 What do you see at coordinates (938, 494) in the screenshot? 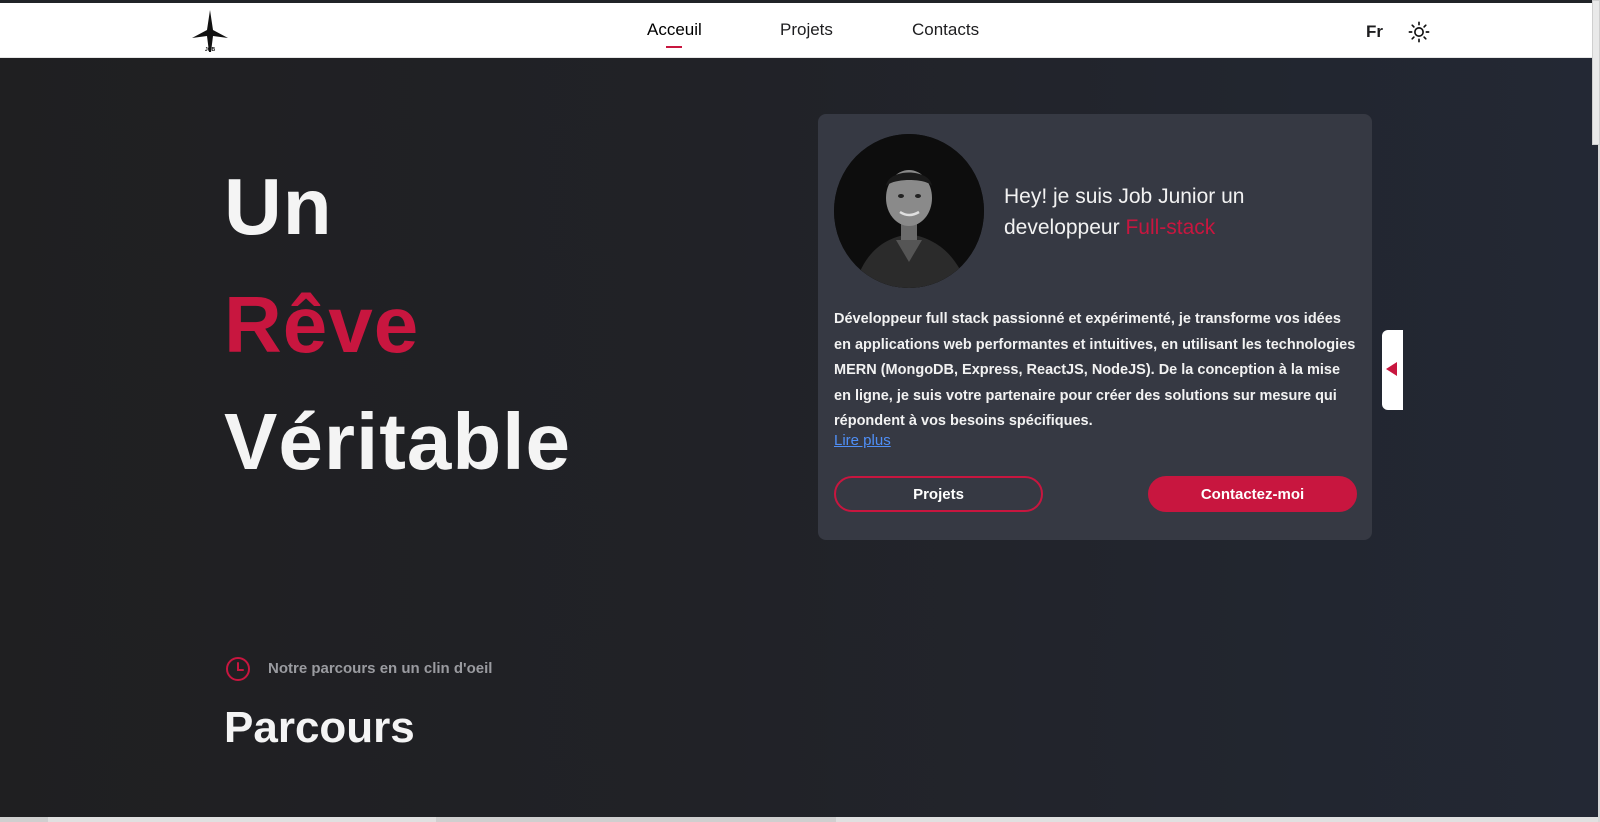
I see `projects-button: Projets` at bounding box center [938, 494].